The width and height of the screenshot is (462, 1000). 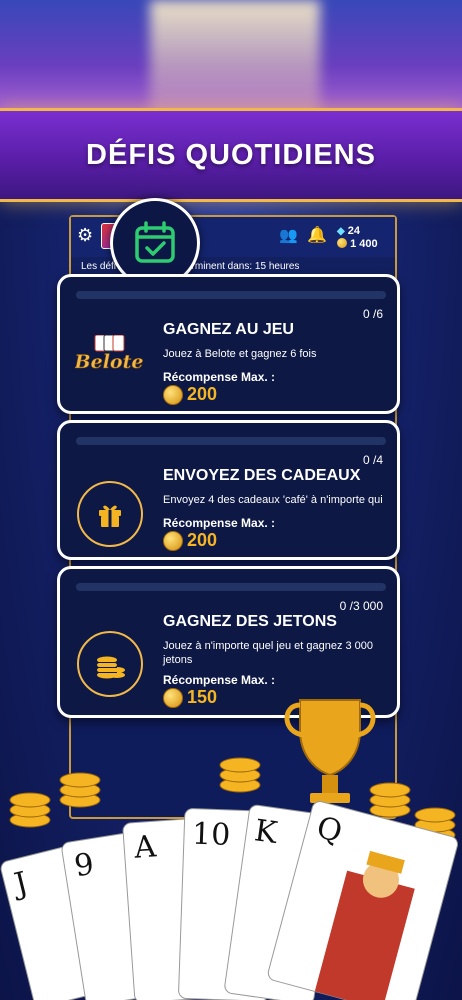 What do you see at coordinates (364, 244) in the screenshot?
I see `coin-count: 1 400` at bounding box center [364, 244].